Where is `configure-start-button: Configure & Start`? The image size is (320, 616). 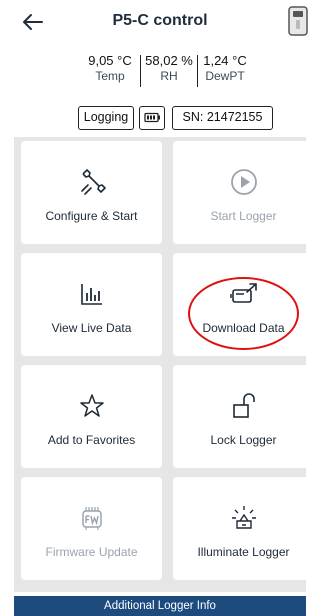 configure-start-button: Configure & Start is located at coordinates (91, 192).